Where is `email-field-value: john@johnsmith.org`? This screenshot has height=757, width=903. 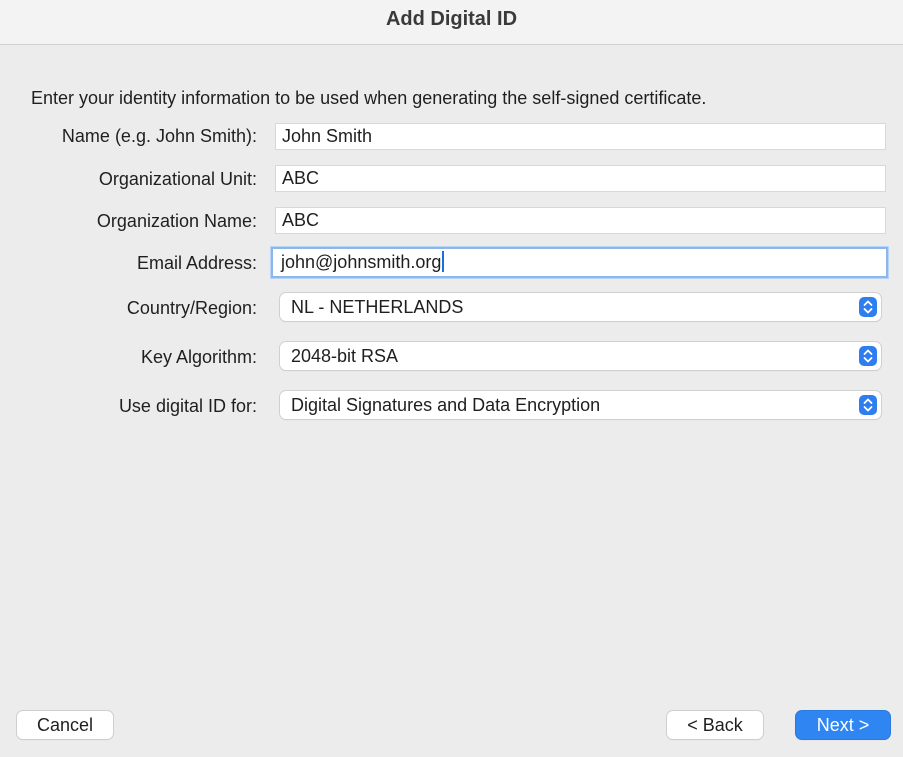 email-field-value: john@johnsmith.org is located at coordinates (361, 262).